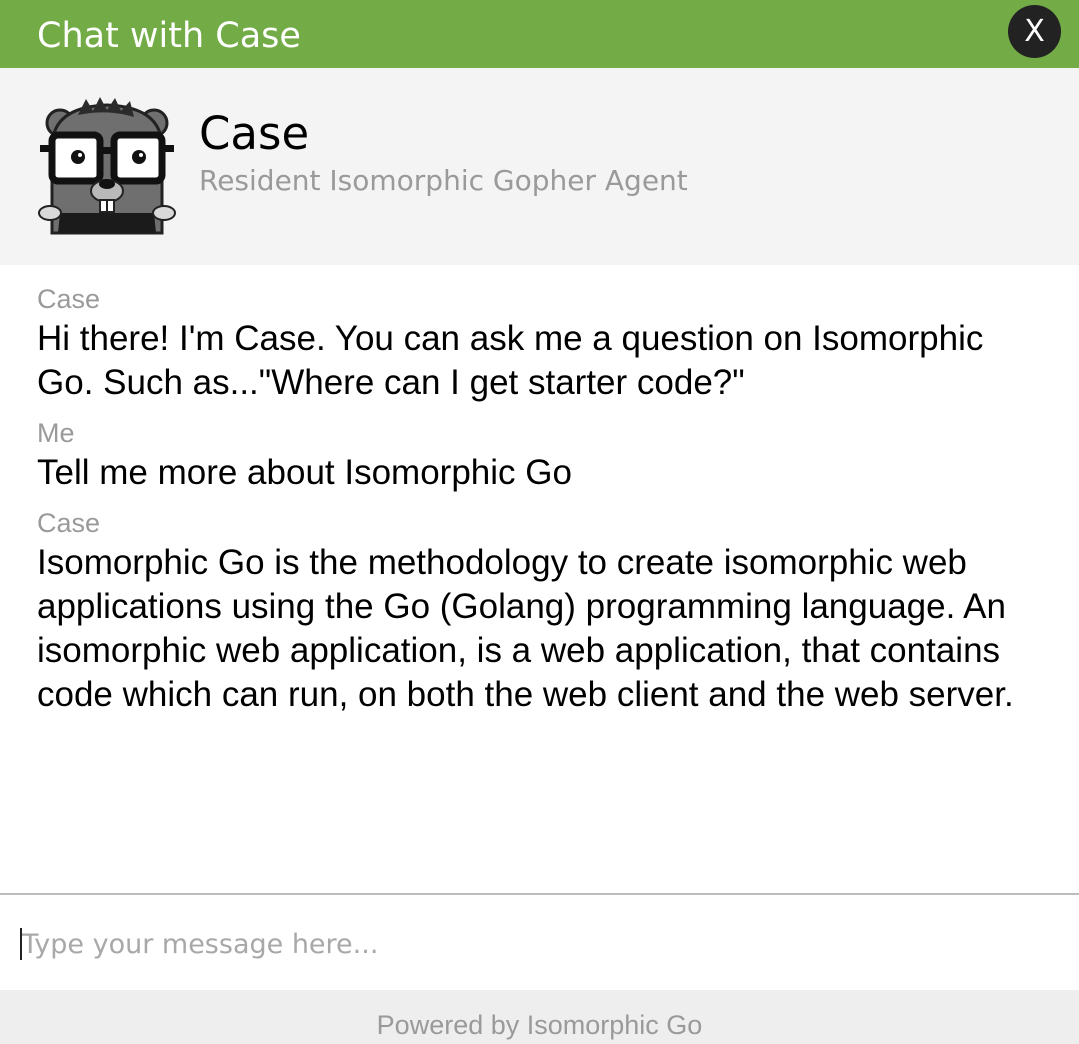 This screenshot has height=1044, width=1079. What do you see at coordinates (539, 1025) in the screenshot?
I see `footer-text: Powered by Isomorphic Go` at bounding box center [539, 1025].